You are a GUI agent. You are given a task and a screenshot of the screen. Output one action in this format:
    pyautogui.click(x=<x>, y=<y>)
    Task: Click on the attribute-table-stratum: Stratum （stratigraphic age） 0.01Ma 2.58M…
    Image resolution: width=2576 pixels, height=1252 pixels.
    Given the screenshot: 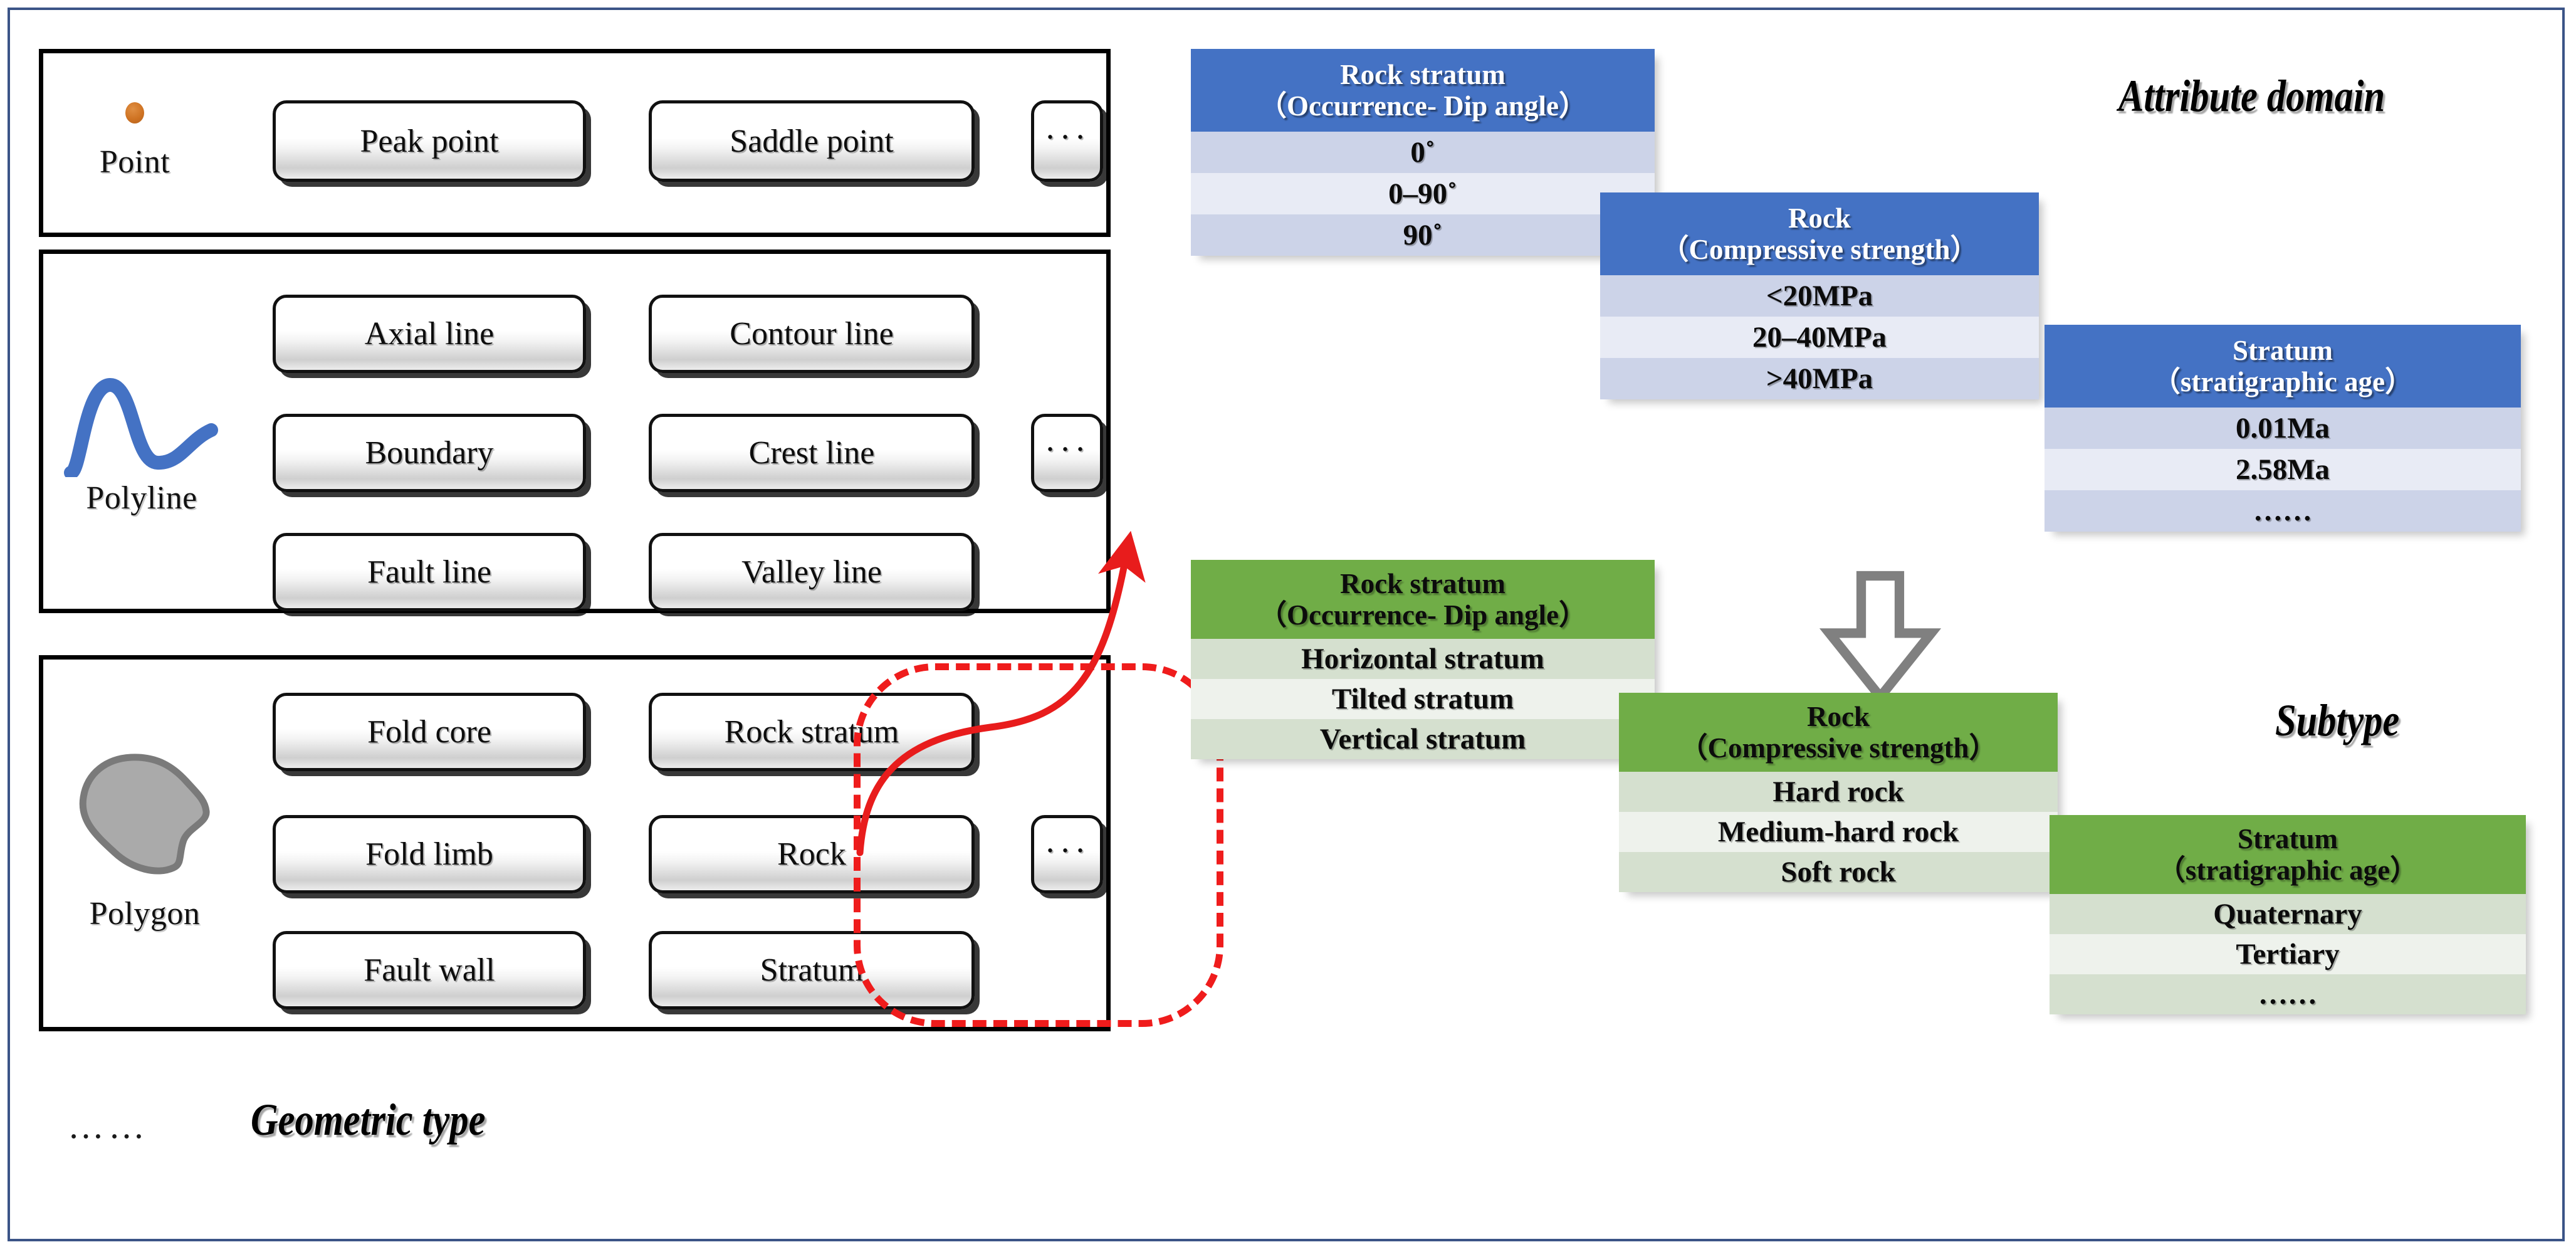 What is the action you would take?
    pyautogui.click(x=2283, y=428)
    